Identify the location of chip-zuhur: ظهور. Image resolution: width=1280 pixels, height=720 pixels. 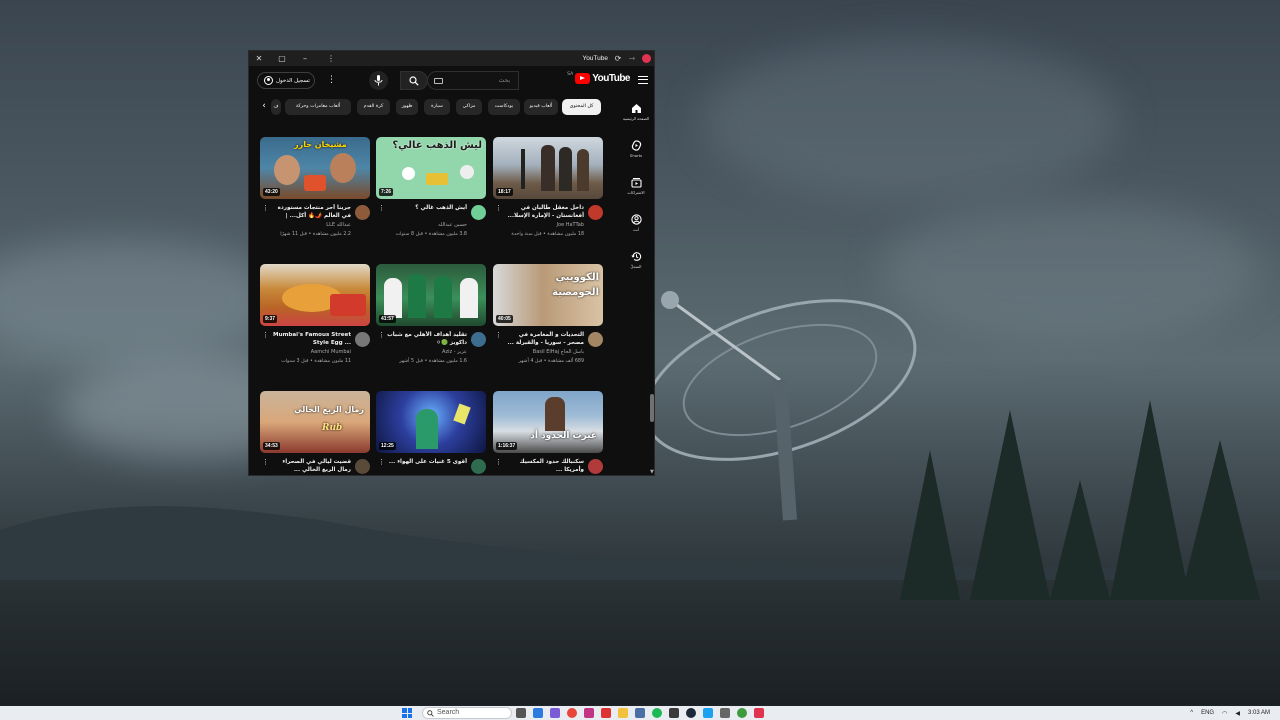
(407, 107).